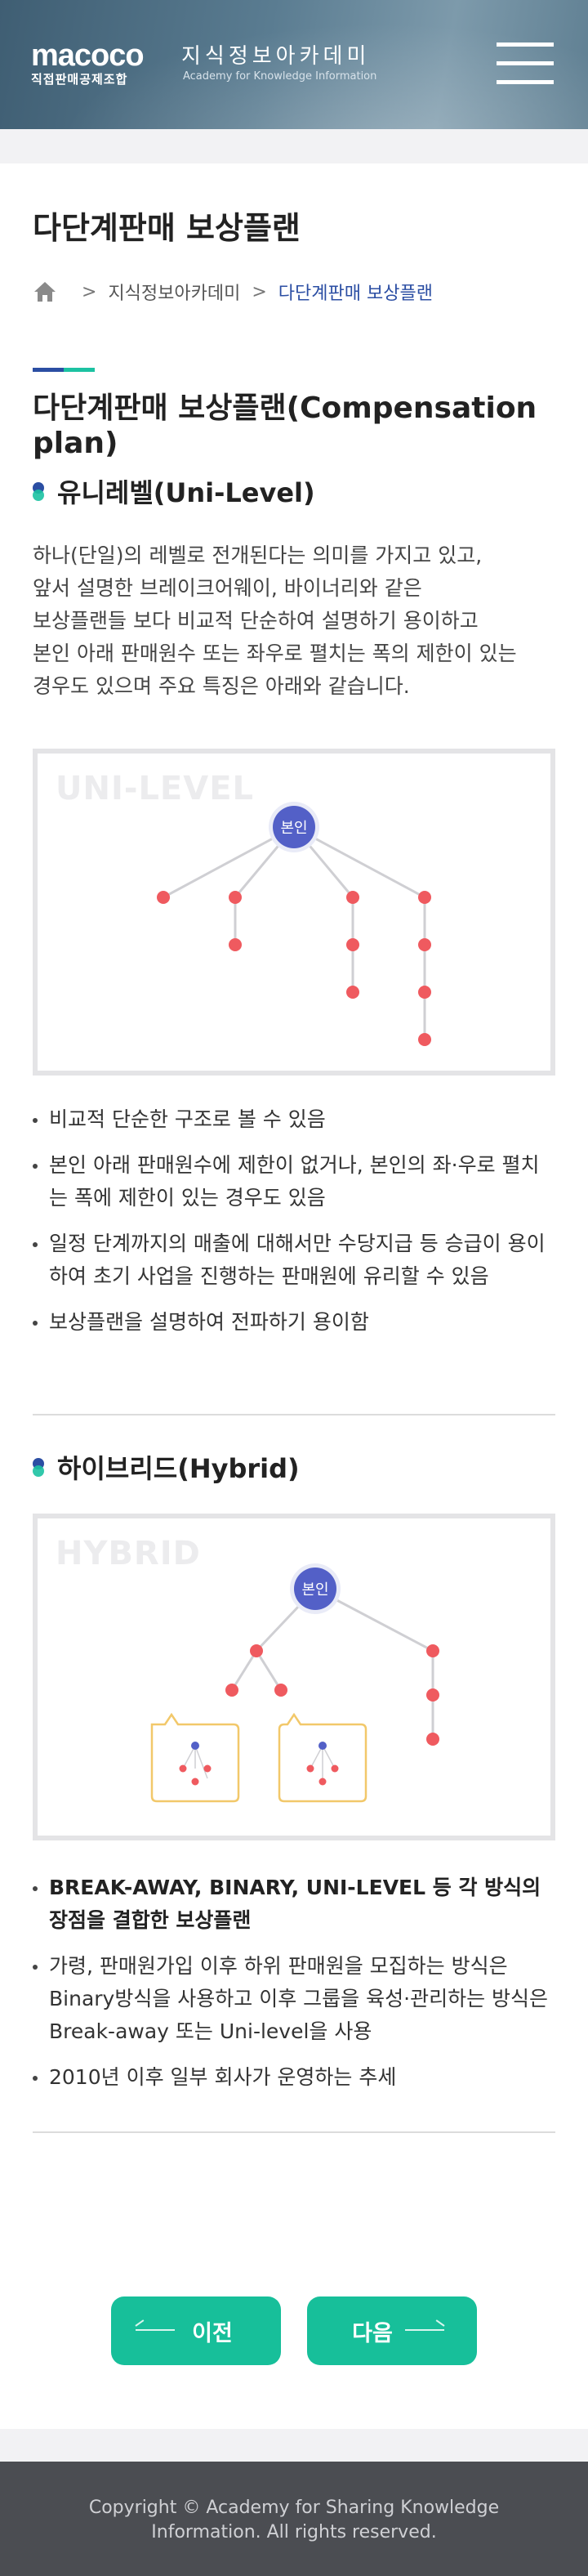 Image resolution: width=588 pixels, height=2576 pixels. Describe the element at coordinates (525, 63) in the screenshot. I see `hamburger-icon` at that location.